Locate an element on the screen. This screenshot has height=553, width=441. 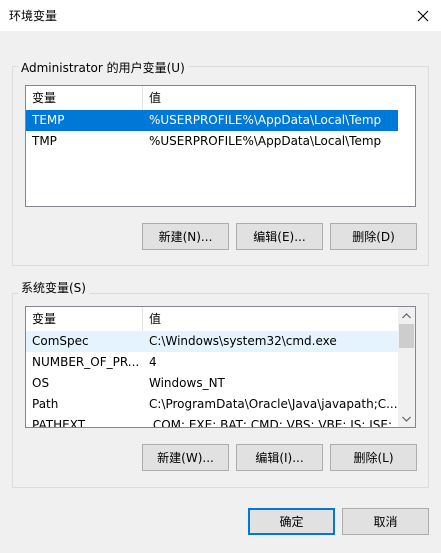
var-value: 4 is located at coordinates (153, 362).